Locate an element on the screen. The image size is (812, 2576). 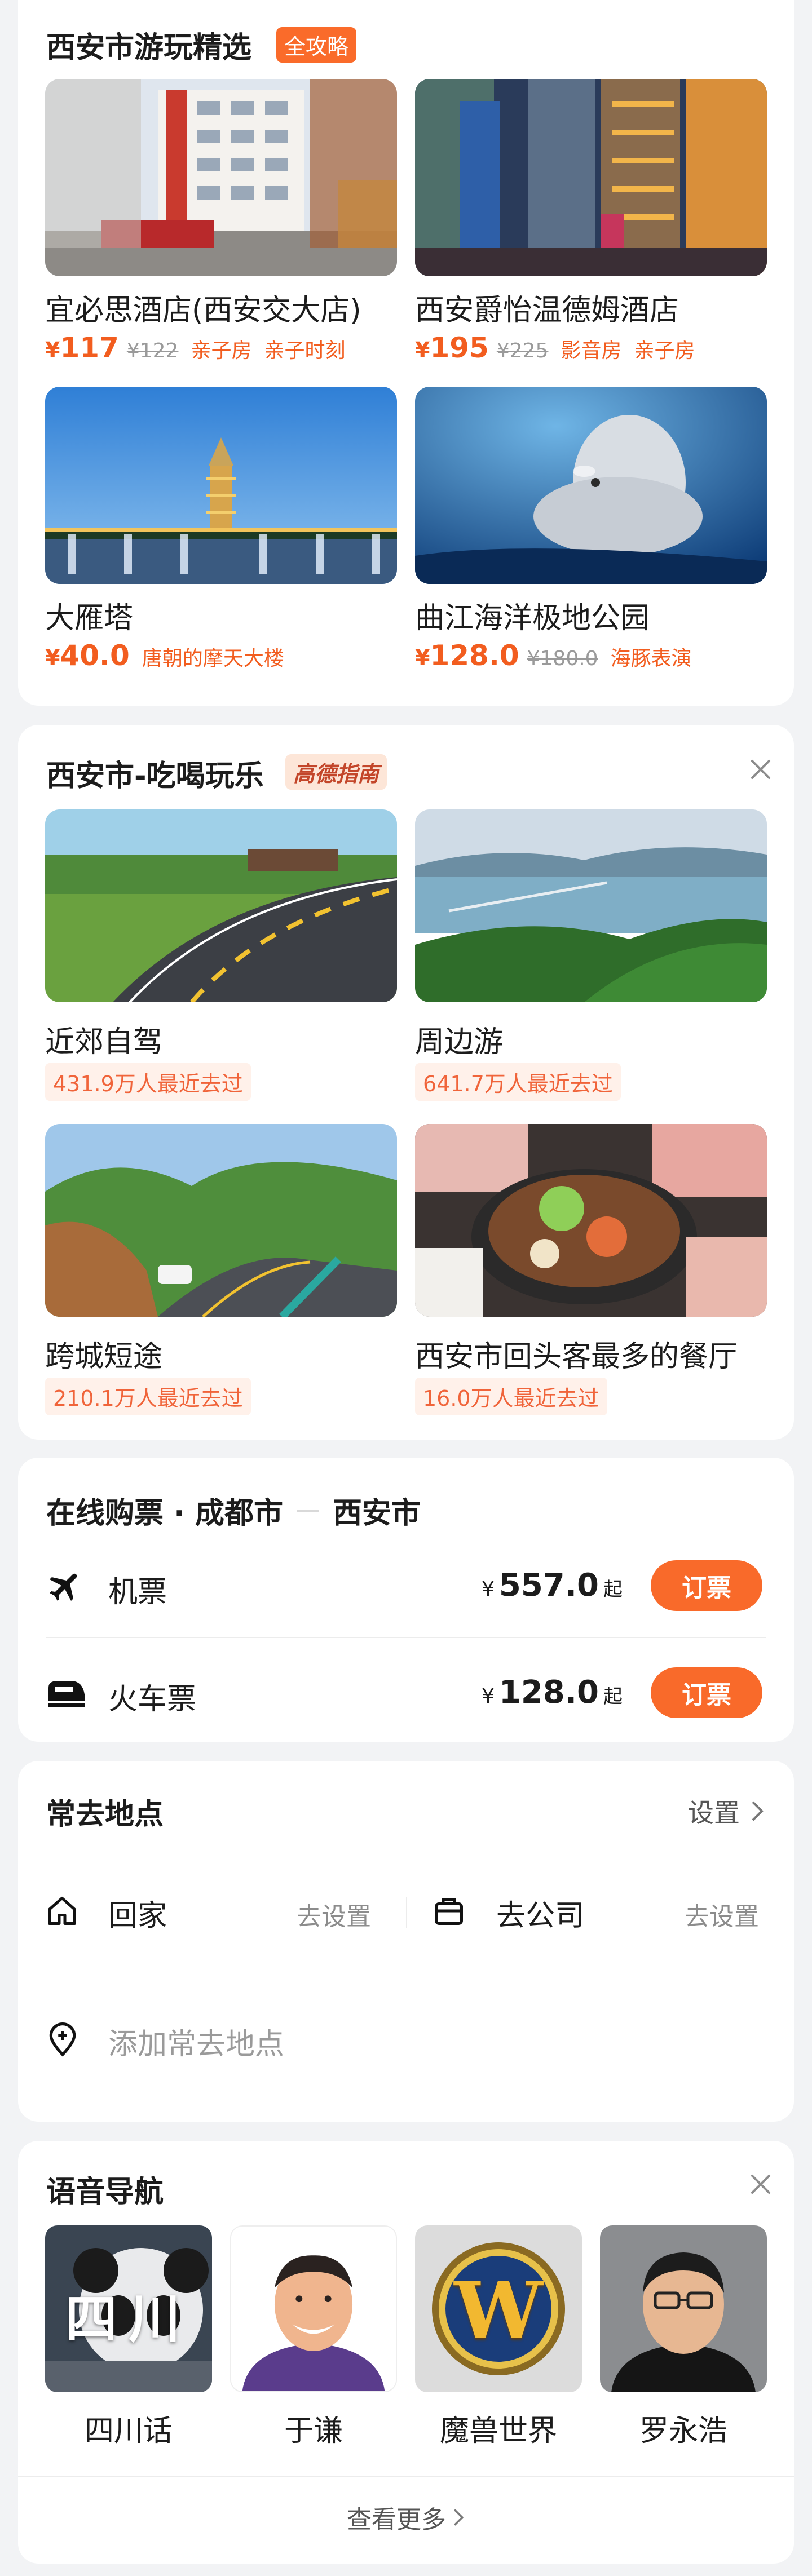
tickets-title-destination: 西安市 is located at coordinates (376, 1513).